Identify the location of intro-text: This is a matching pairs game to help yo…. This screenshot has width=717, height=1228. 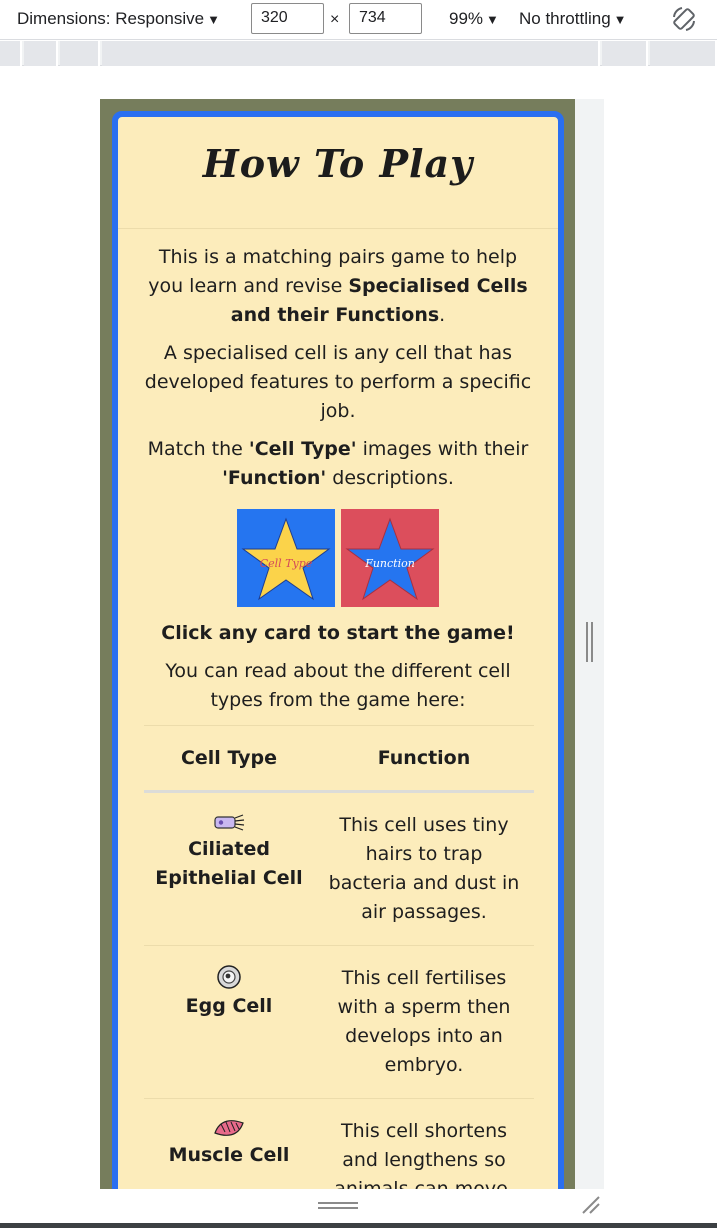
(338, 286).